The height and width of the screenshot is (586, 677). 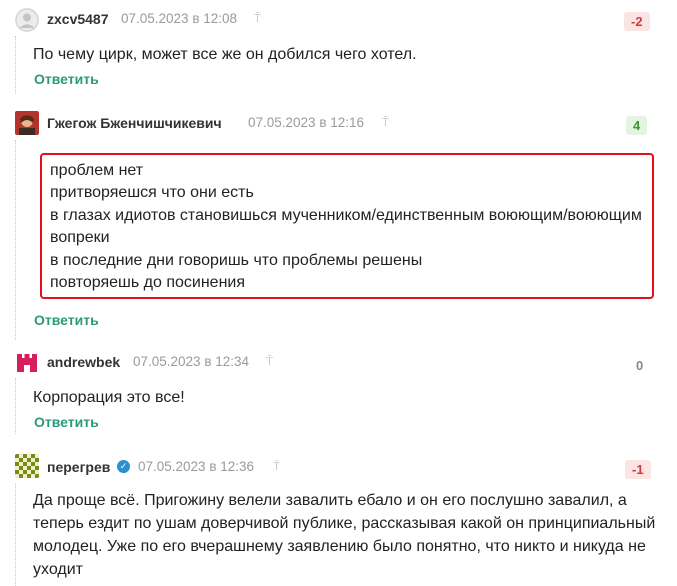 What do you see at coordinates (27, 362) in the screenshot?
I see `castle-avatar` at bounding box center [27, 362].